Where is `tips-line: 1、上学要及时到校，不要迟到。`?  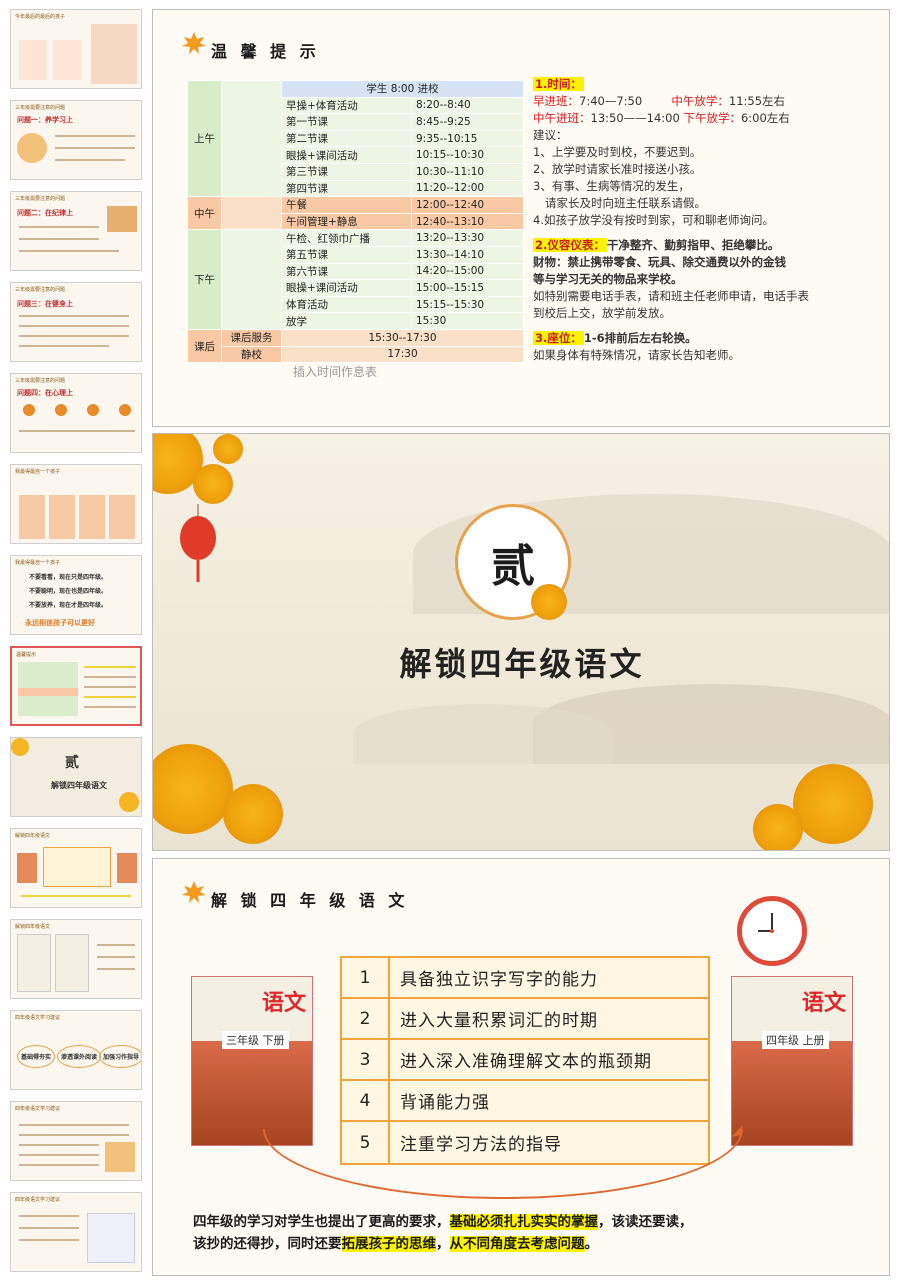 tips-line: 1、上学要及时到校，不要迟到。 is located at coordinates (617, 152).